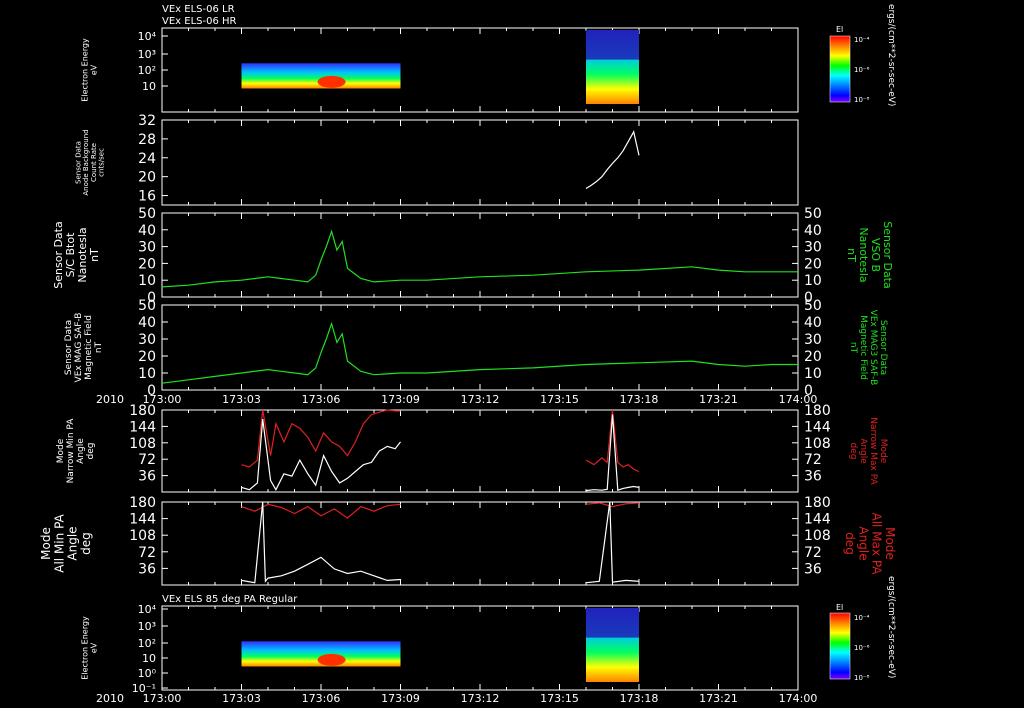 This screenshot has width=1024, height=708. What do you see at coordinates (147, 197) in the screenshot?
I see `y-tick-label: 16` at bounding box center [147, 197].